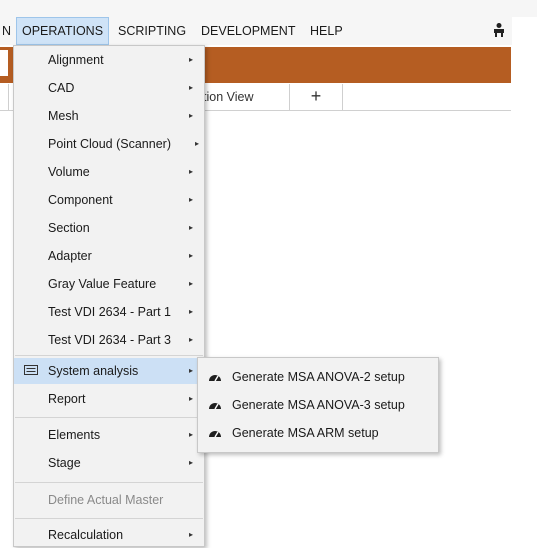 This screenshot has height=548, width=537. Describe the element at coordinates (524, 291) in the screenshot. I see `right-edge` at that location.